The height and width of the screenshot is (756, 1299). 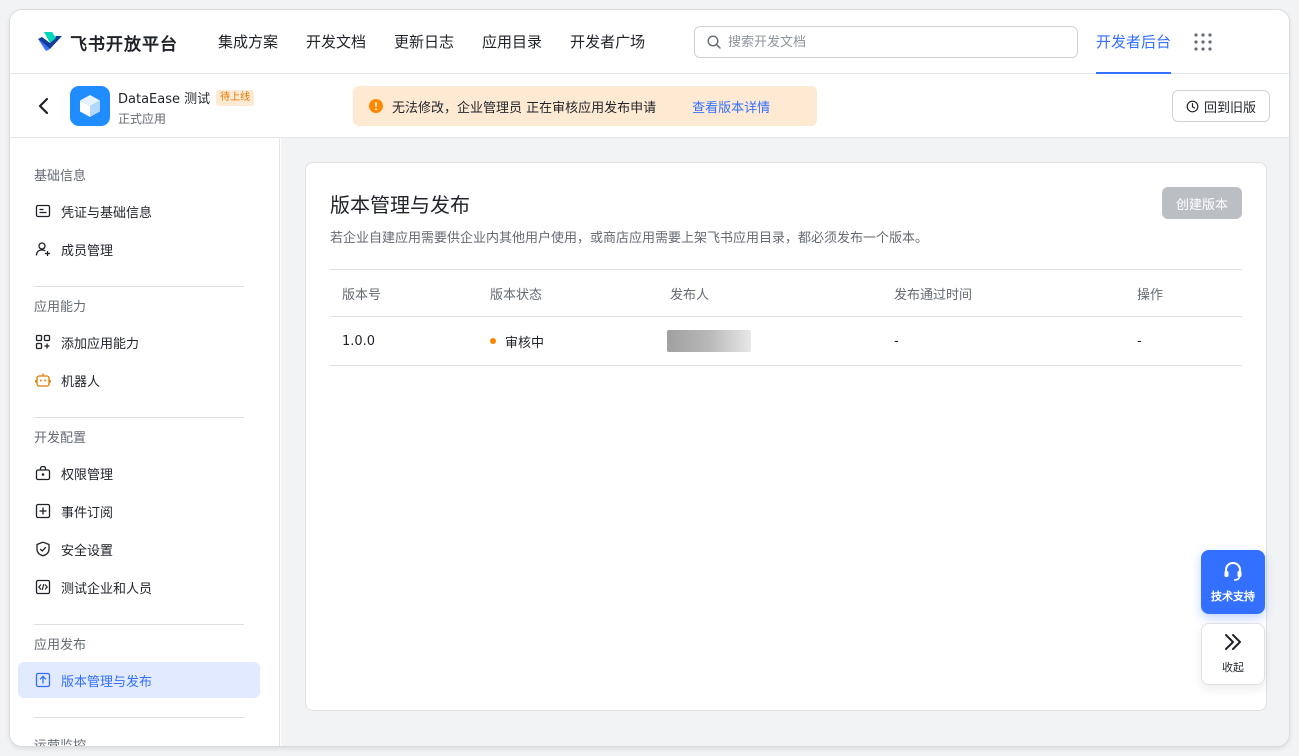 What do you see at coordinates (362, 295) in the screenshot?
I see `col-version: 版本号` at bounding box center [362, 295].